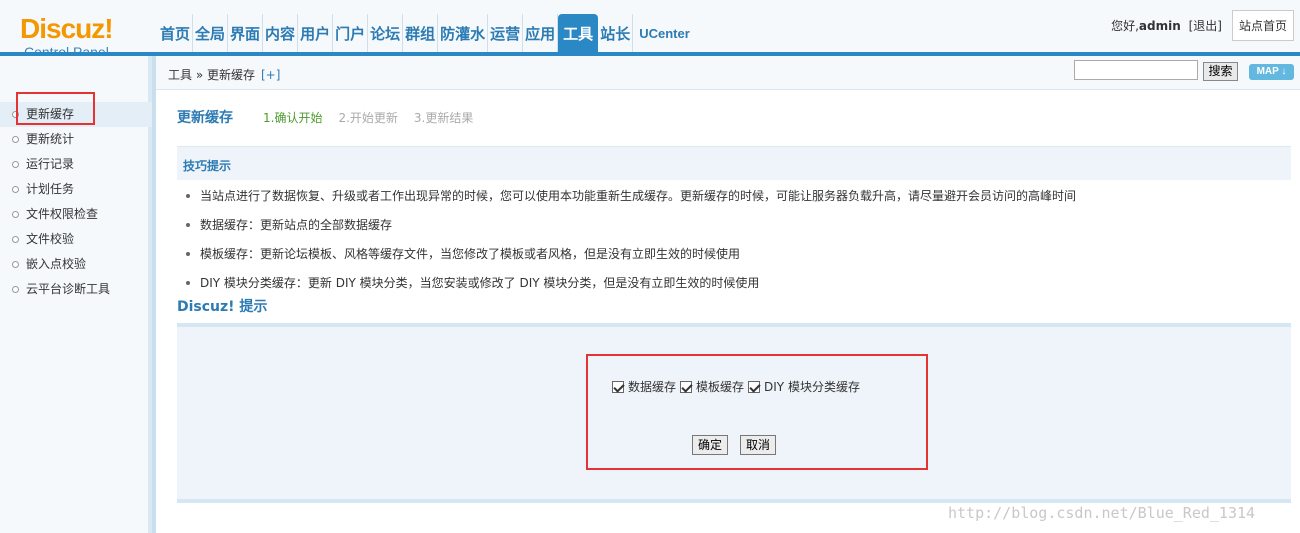 This screenshot has height=533, width=1300. Describe the element at coordinates (351, 33) in the screenshot. I see `nav-portal: 门户` at that location.